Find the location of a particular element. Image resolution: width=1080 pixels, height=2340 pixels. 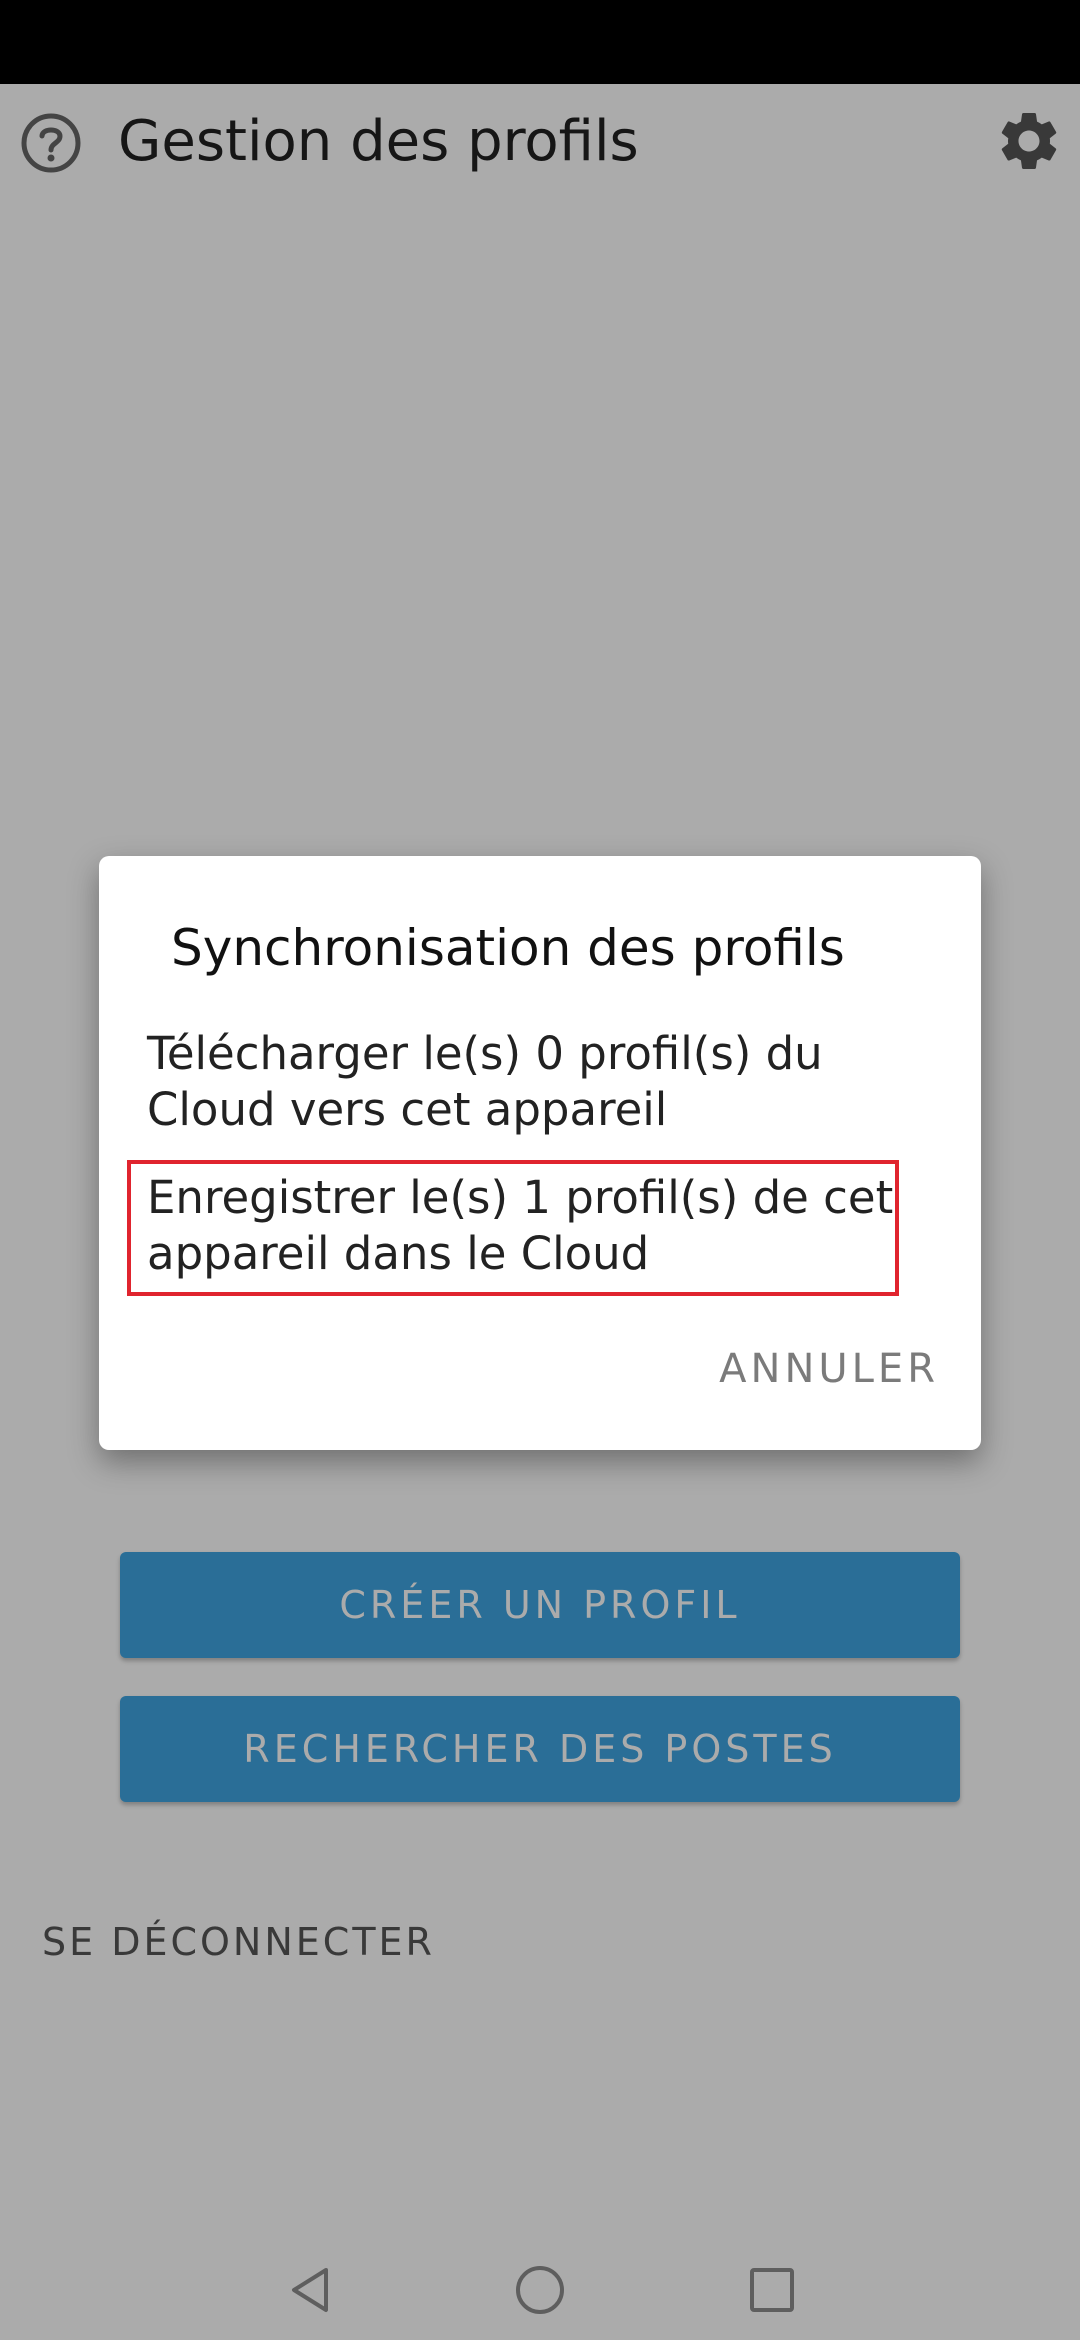

status-bar-overlay is located at coordinates (540, 42).